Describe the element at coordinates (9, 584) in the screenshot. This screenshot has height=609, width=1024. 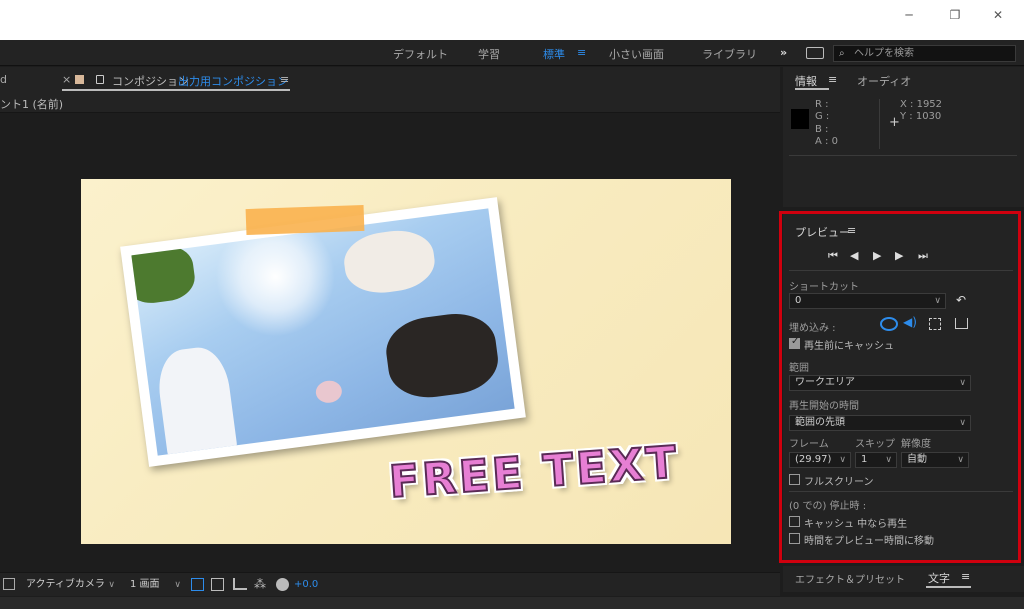
I see `grid-icon` at that location.